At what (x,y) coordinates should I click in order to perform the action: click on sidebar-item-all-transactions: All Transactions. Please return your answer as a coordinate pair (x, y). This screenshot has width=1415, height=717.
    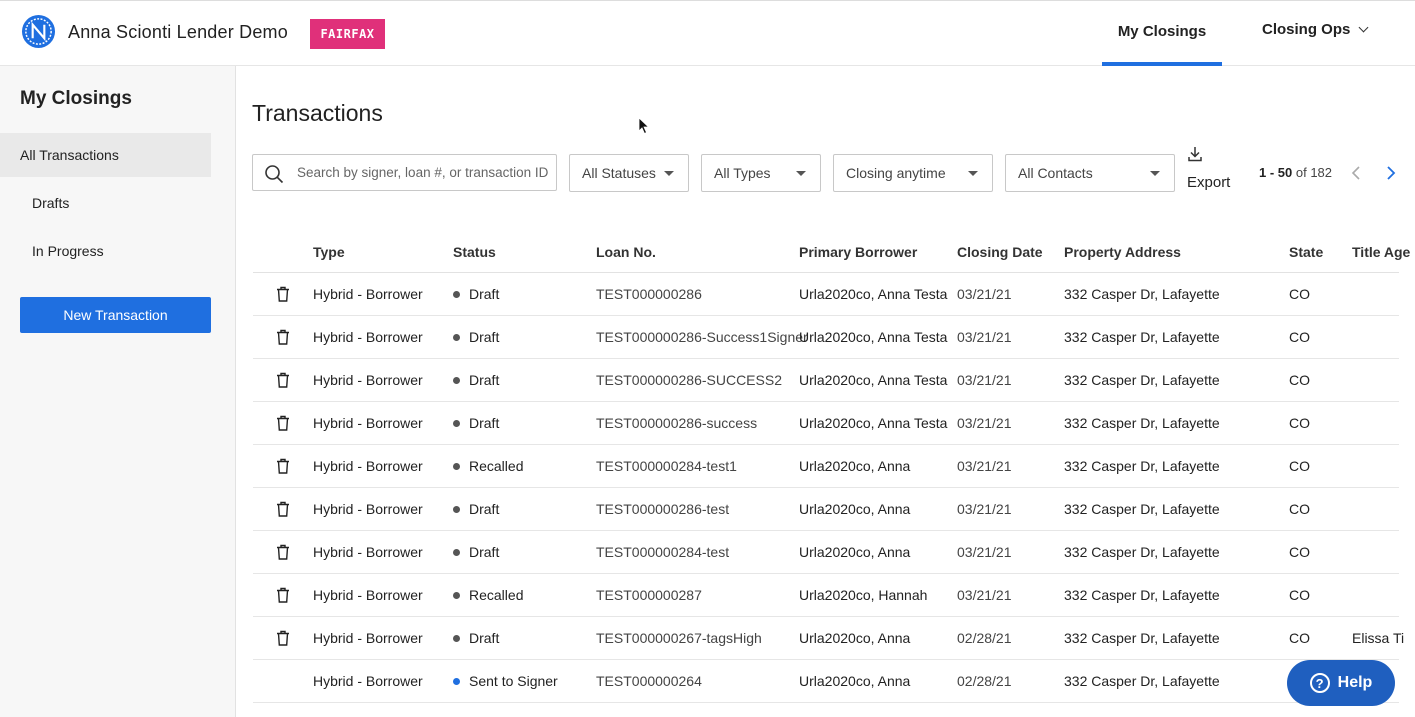
    Looking at the image, I should click on (105, 155).